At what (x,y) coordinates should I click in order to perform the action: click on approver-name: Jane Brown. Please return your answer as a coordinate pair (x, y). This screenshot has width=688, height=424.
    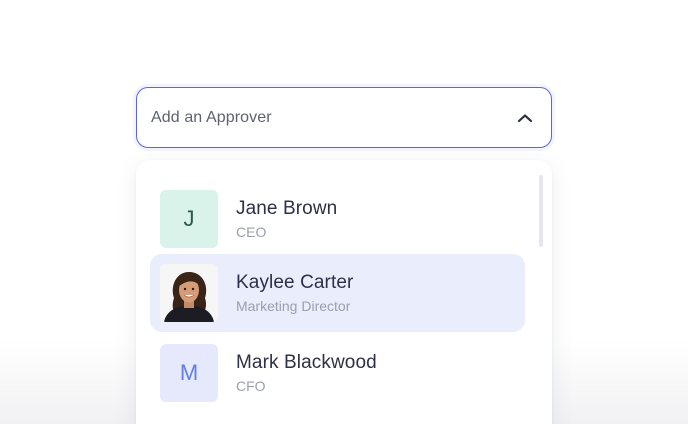
    Looking at the image, I should click on (287, 208).